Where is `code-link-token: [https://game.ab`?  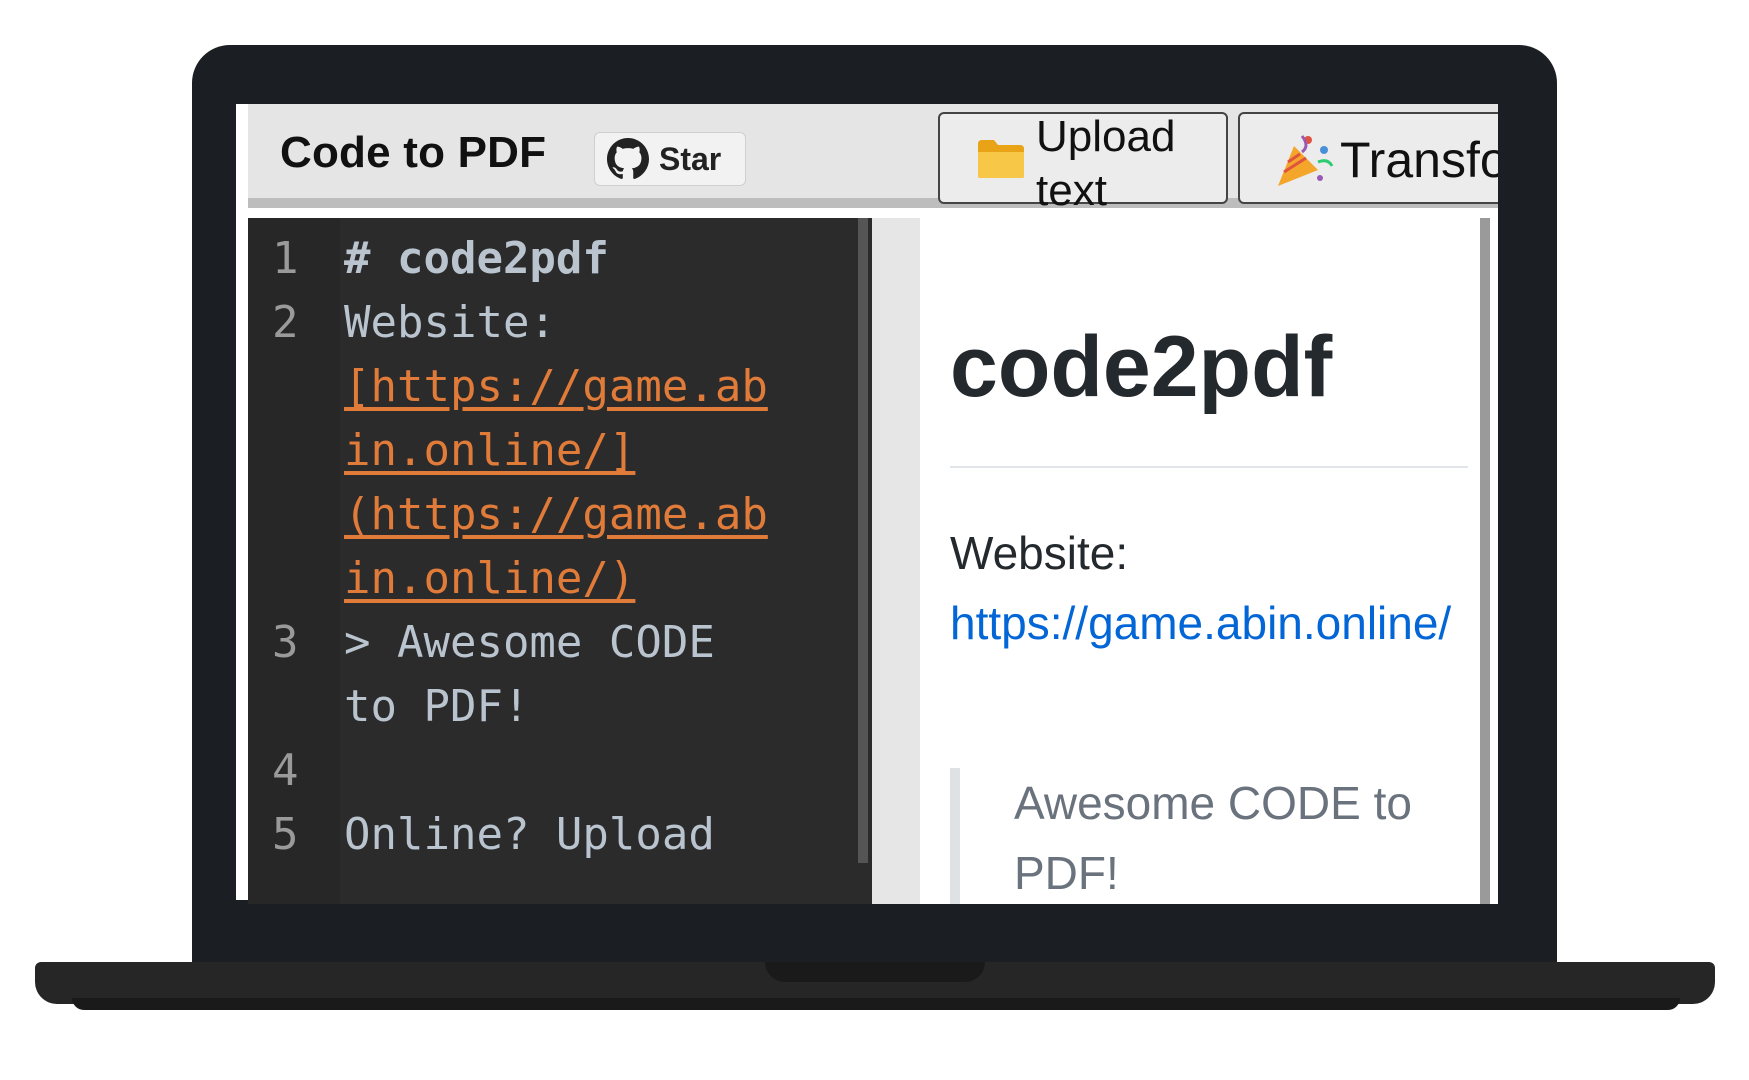
code-link-token: [https://game.ab is located at coordinates (556, 386).